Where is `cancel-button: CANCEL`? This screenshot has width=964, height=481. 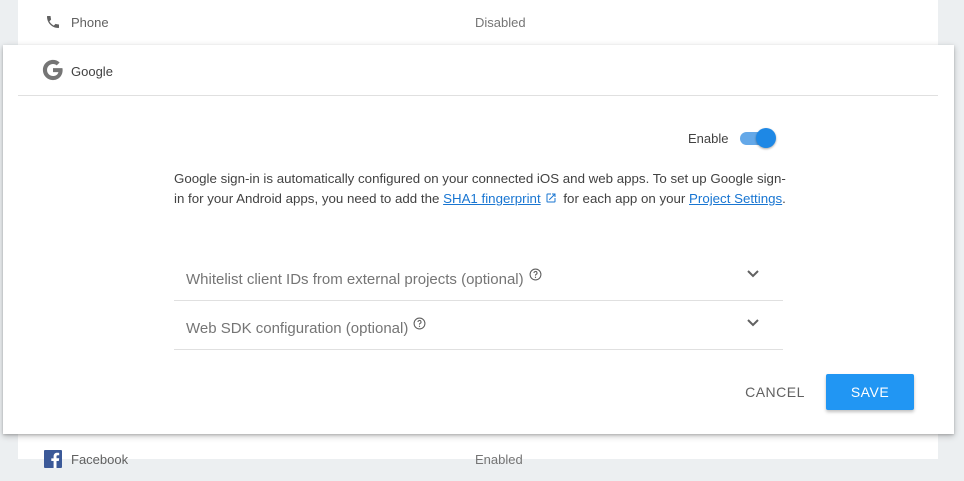
cancel-button: CANCEL is located at coordinates (775, 392).